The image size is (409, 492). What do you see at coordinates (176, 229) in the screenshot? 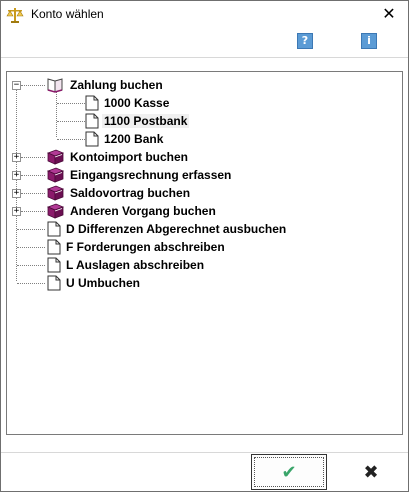
I see `tree-item-label: D Differenzen Abgerechnet ausbuchen` at bounding box center [176, 229].